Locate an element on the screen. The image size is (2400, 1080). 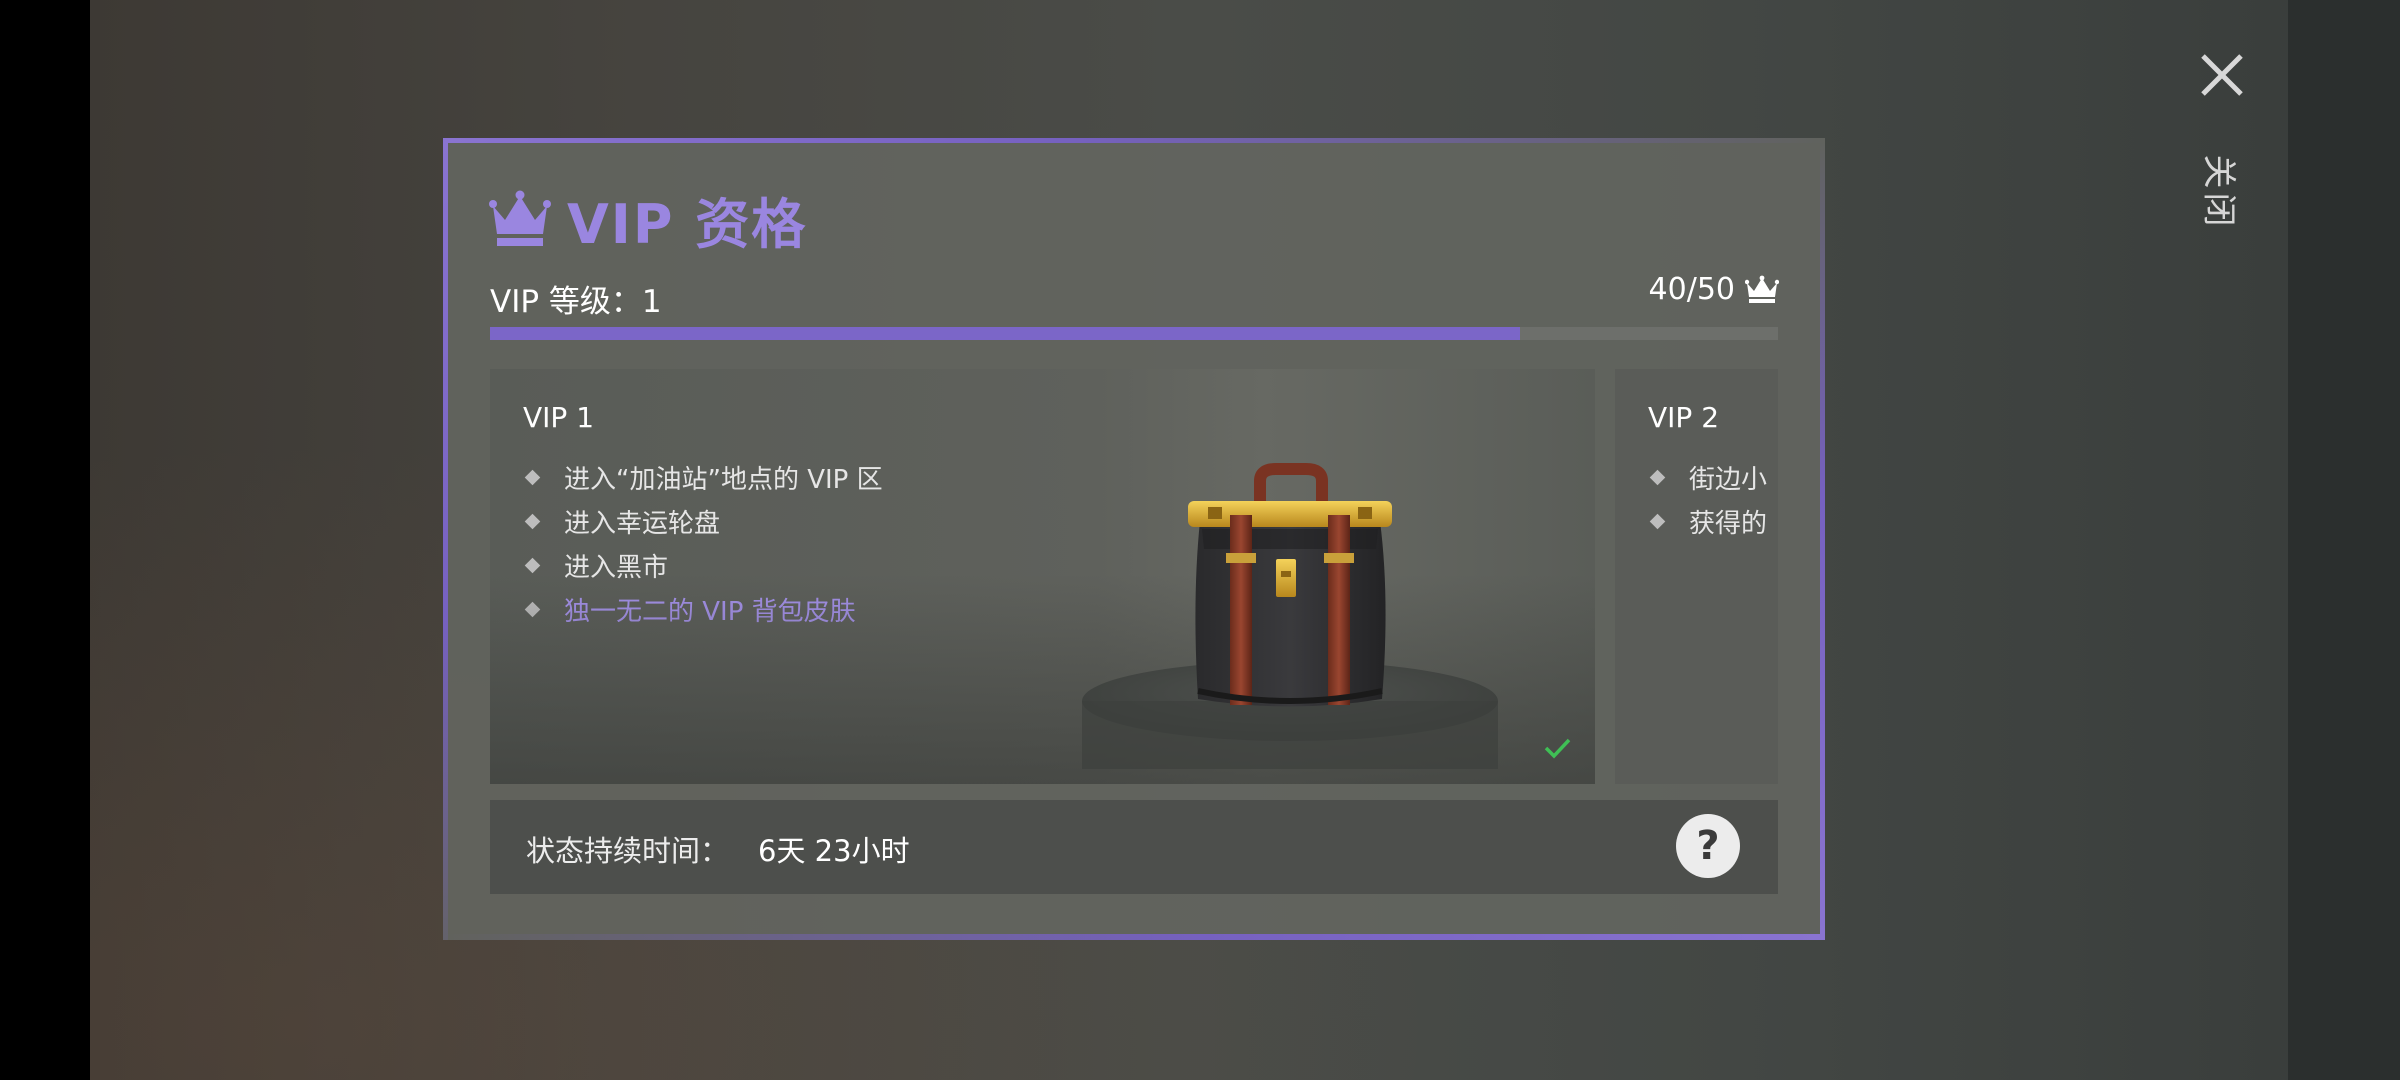
status-duration-value: 6天 23小时 is located at coordinates (834, 851).